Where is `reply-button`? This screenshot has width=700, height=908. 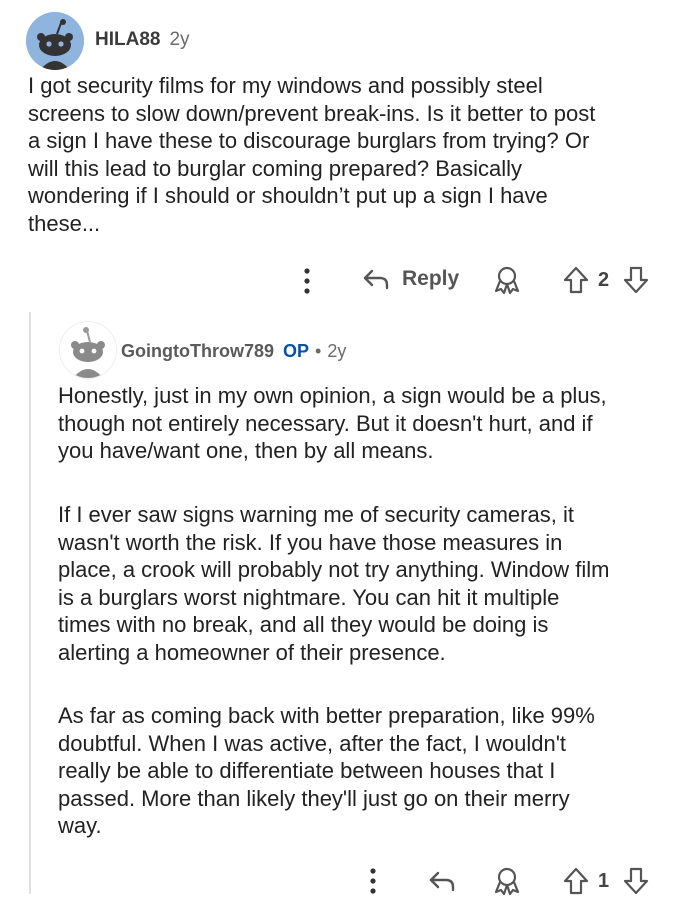 reply-button is located at coordinates (442, 881).